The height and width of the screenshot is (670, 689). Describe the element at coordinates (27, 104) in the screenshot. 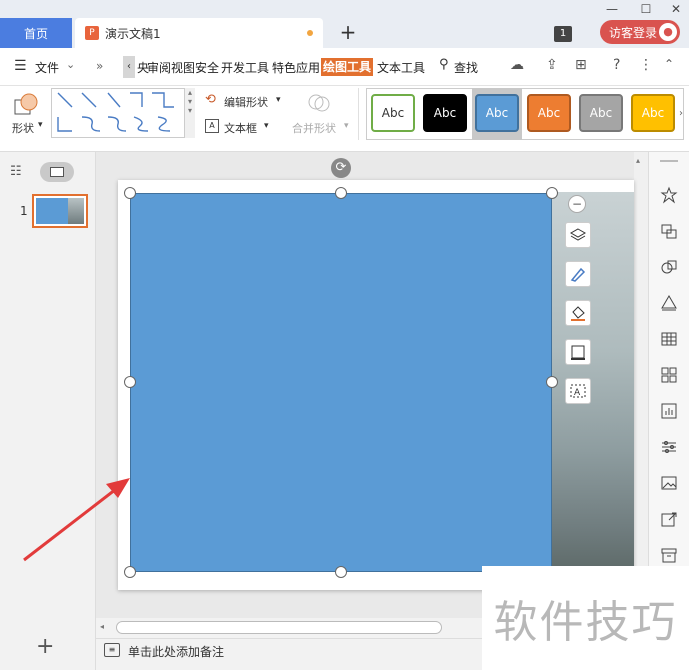

I see `shape-icon` at that location.